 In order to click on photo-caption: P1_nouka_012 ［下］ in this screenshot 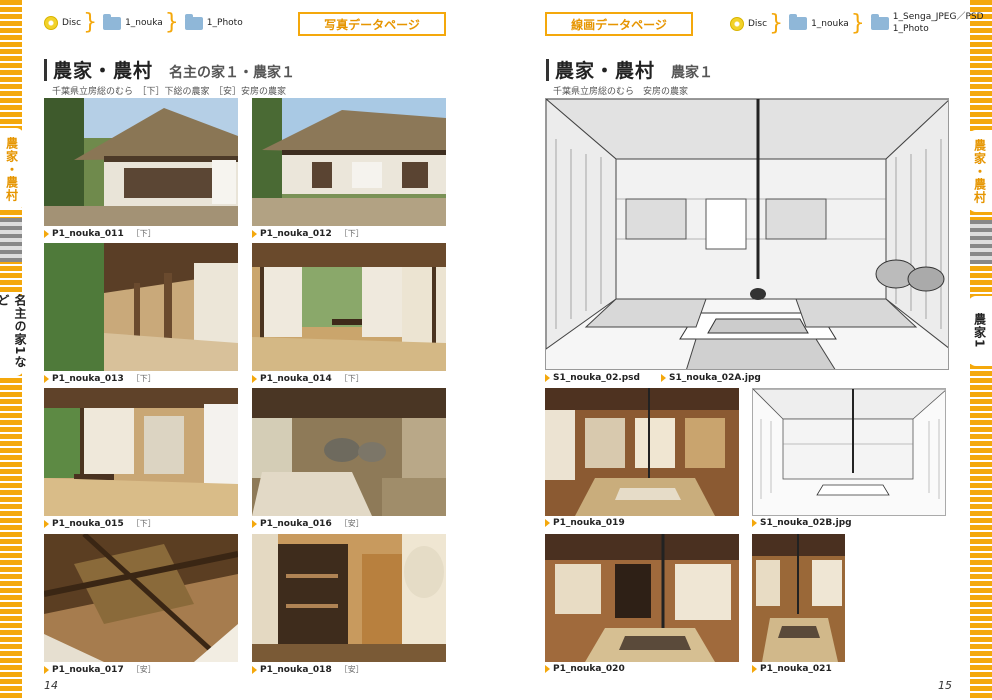, I will do `click(308, 233)`.